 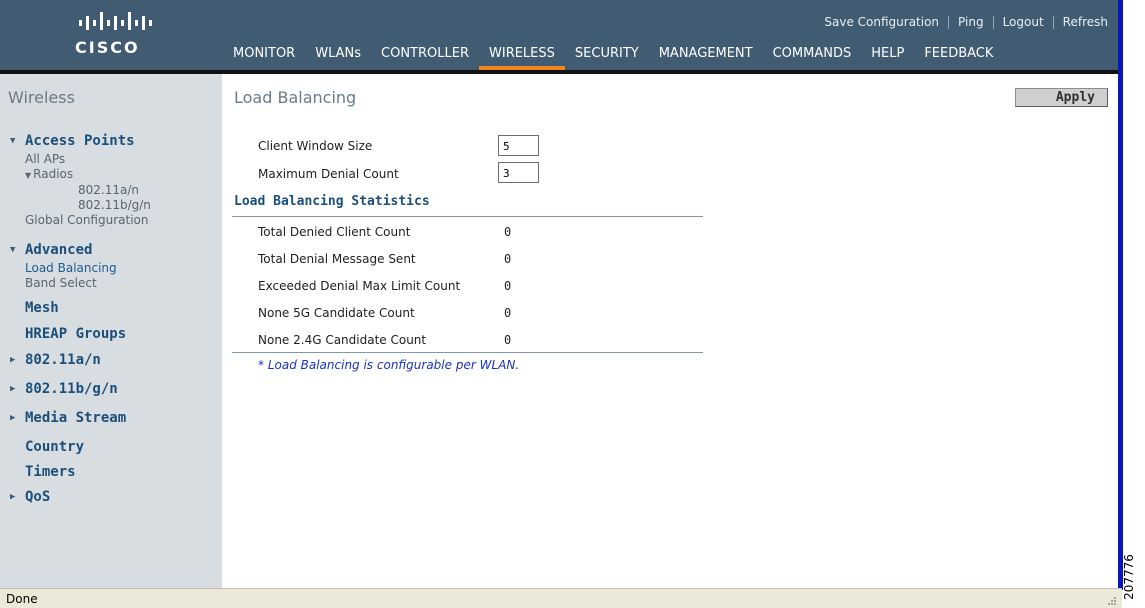 I want to click on sidebar-item-band-select: Band Select, so click(x=111, y=283).